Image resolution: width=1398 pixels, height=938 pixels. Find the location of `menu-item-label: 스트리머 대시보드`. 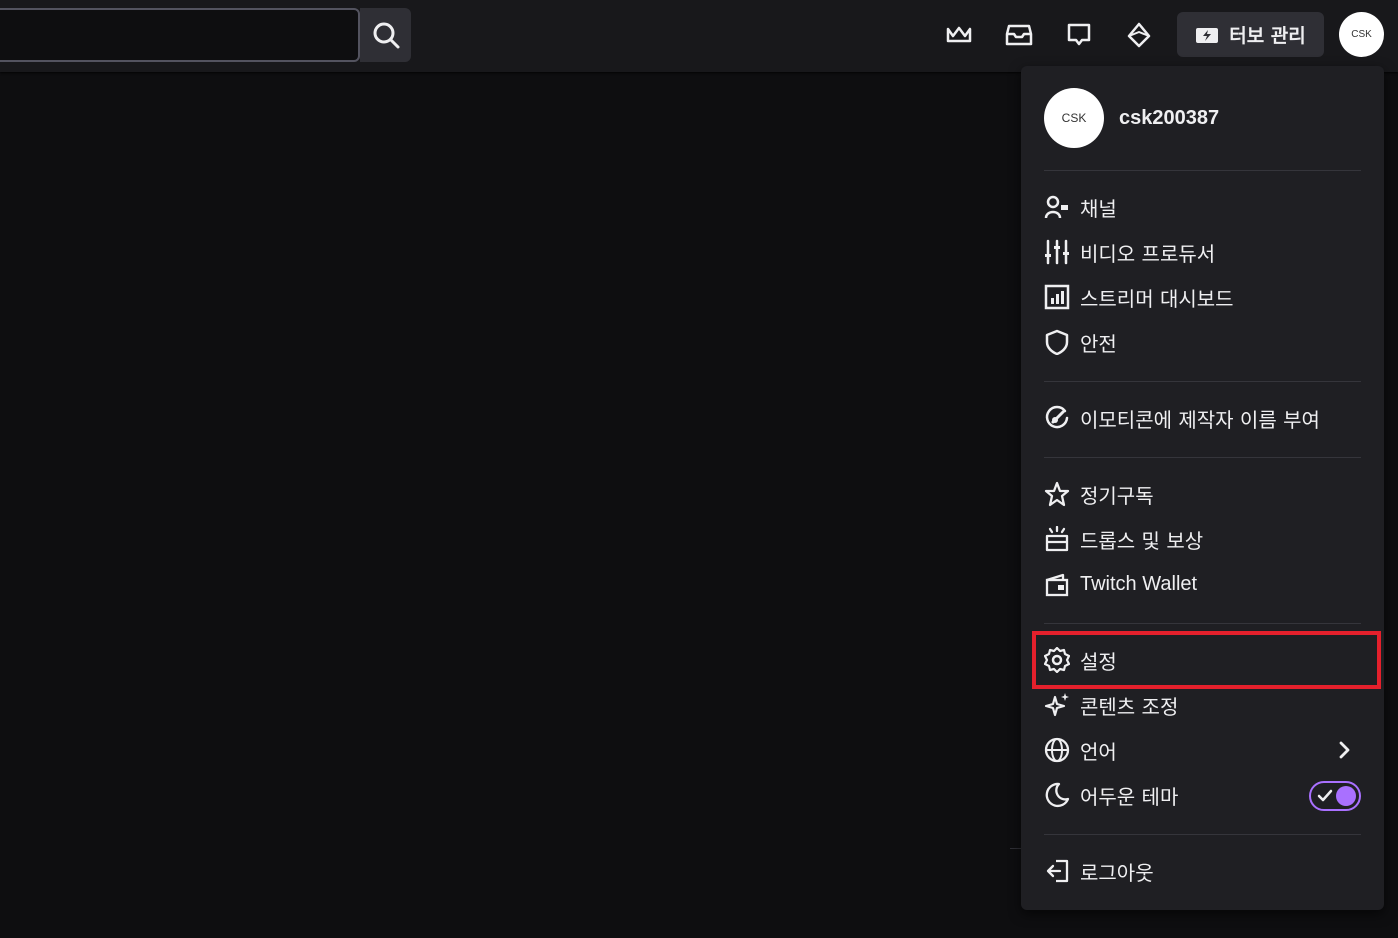

menu-item-label: 스트리머 대시보드 is located at coordinates (1157, 298).